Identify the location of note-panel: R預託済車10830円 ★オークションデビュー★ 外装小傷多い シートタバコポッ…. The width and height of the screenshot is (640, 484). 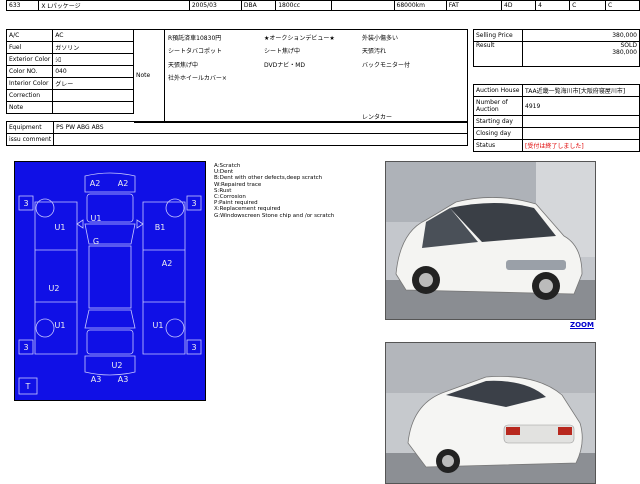
(316, 76).